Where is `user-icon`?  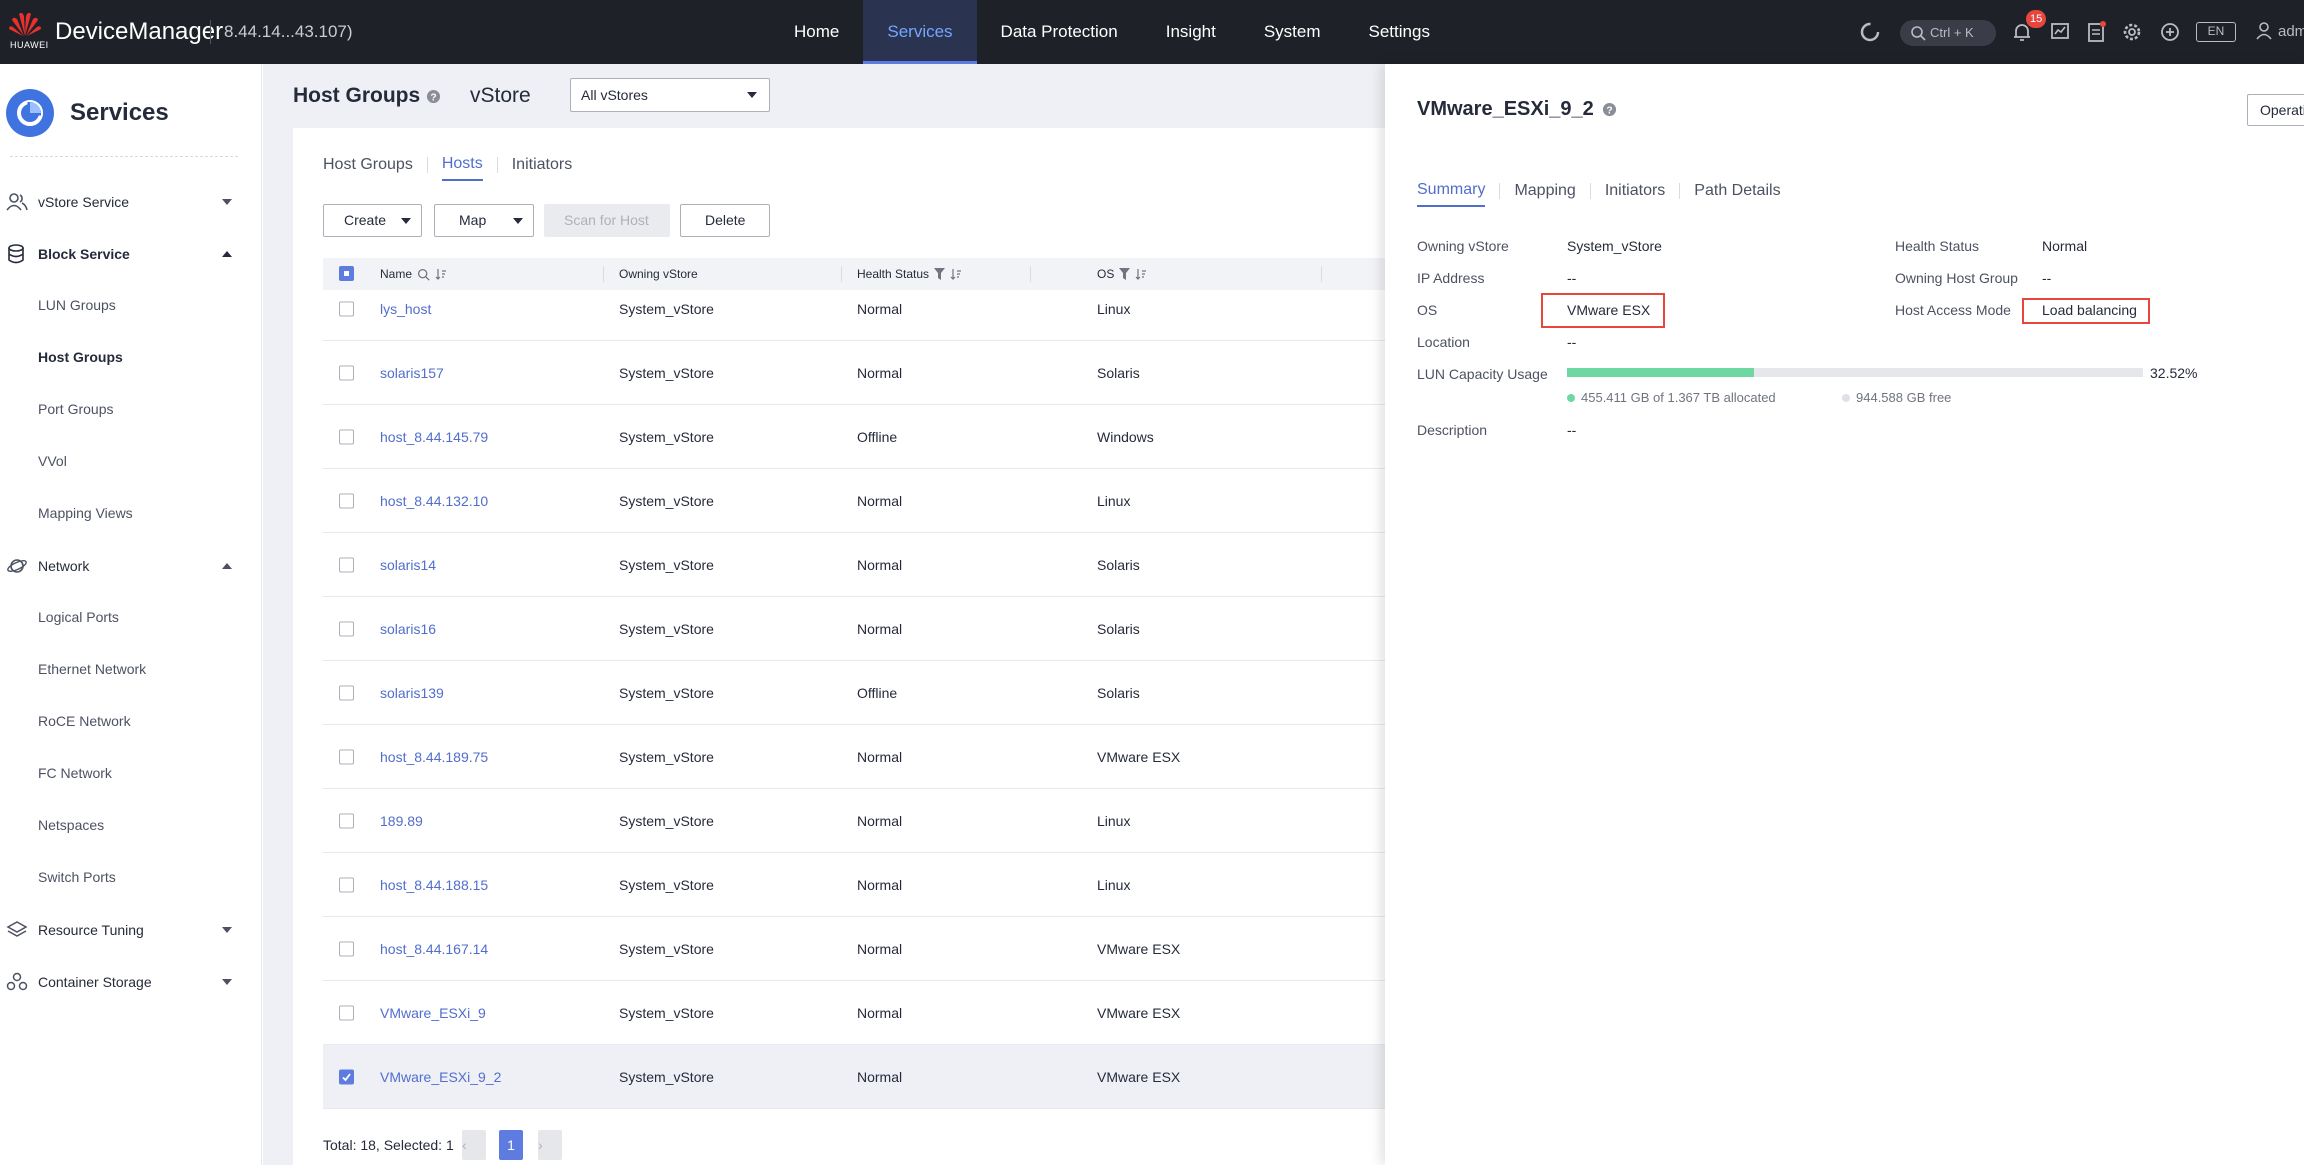
user-icon is located at coordinates (2264, 31).